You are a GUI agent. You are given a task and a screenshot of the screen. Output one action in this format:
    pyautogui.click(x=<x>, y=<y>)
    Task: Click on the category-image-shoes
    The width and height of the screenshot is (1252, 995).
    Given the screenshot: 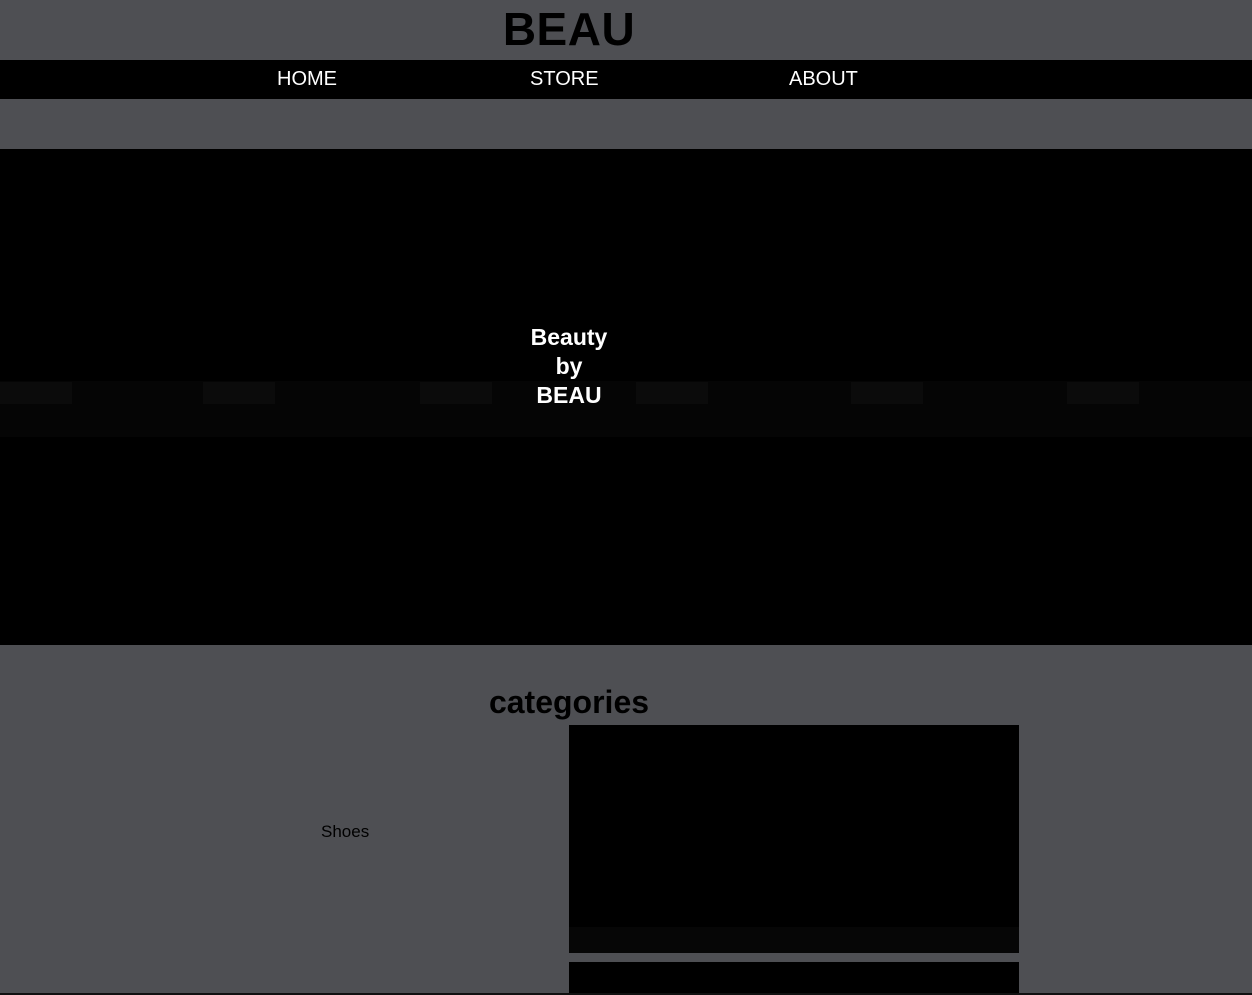 What is the action you would take?
    pyautogui.click(x=794, y=839)
    